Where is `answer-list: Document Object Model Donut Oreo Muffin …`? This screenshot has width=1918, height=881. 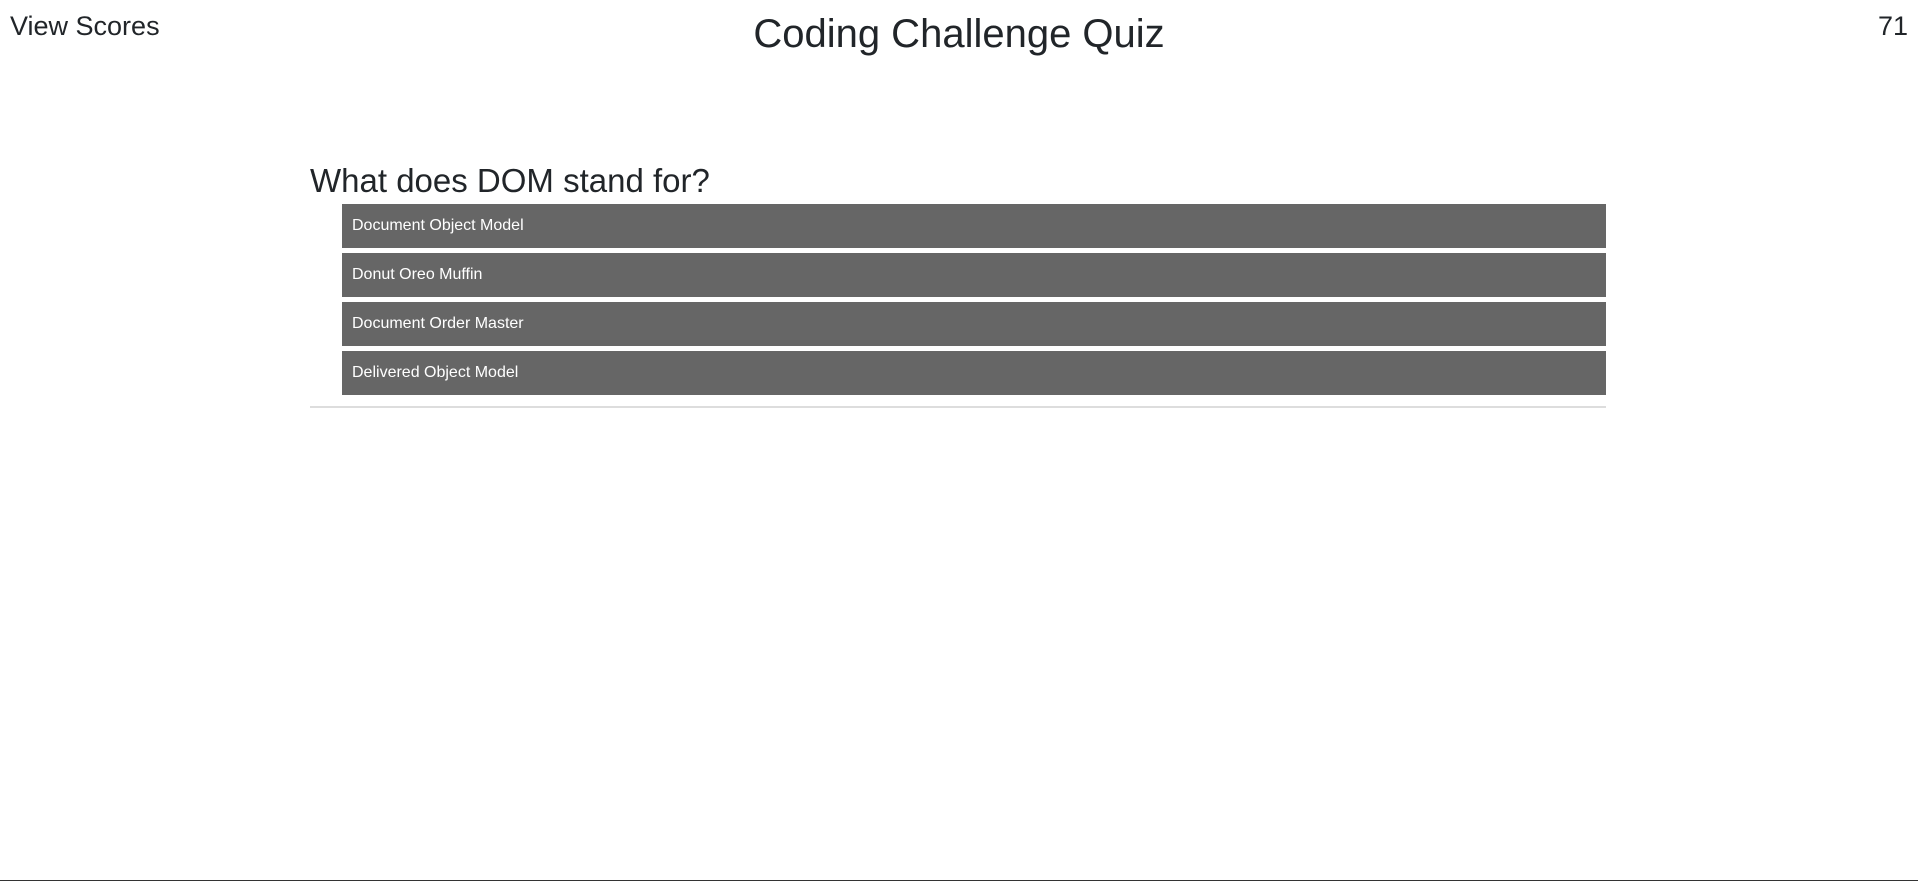 answer-list: Document Object Model Donut Oreo Muffin … is located at coordinates (958, 299).